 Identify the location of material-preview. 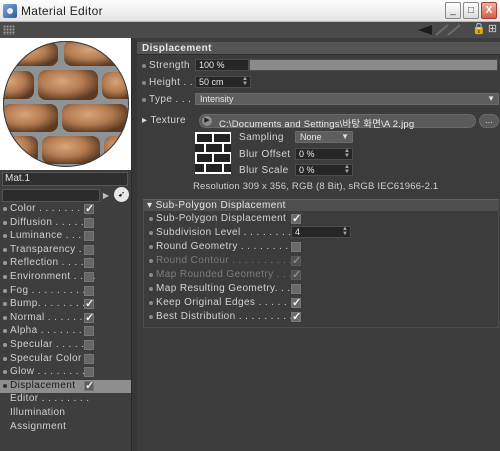
(65, 104).